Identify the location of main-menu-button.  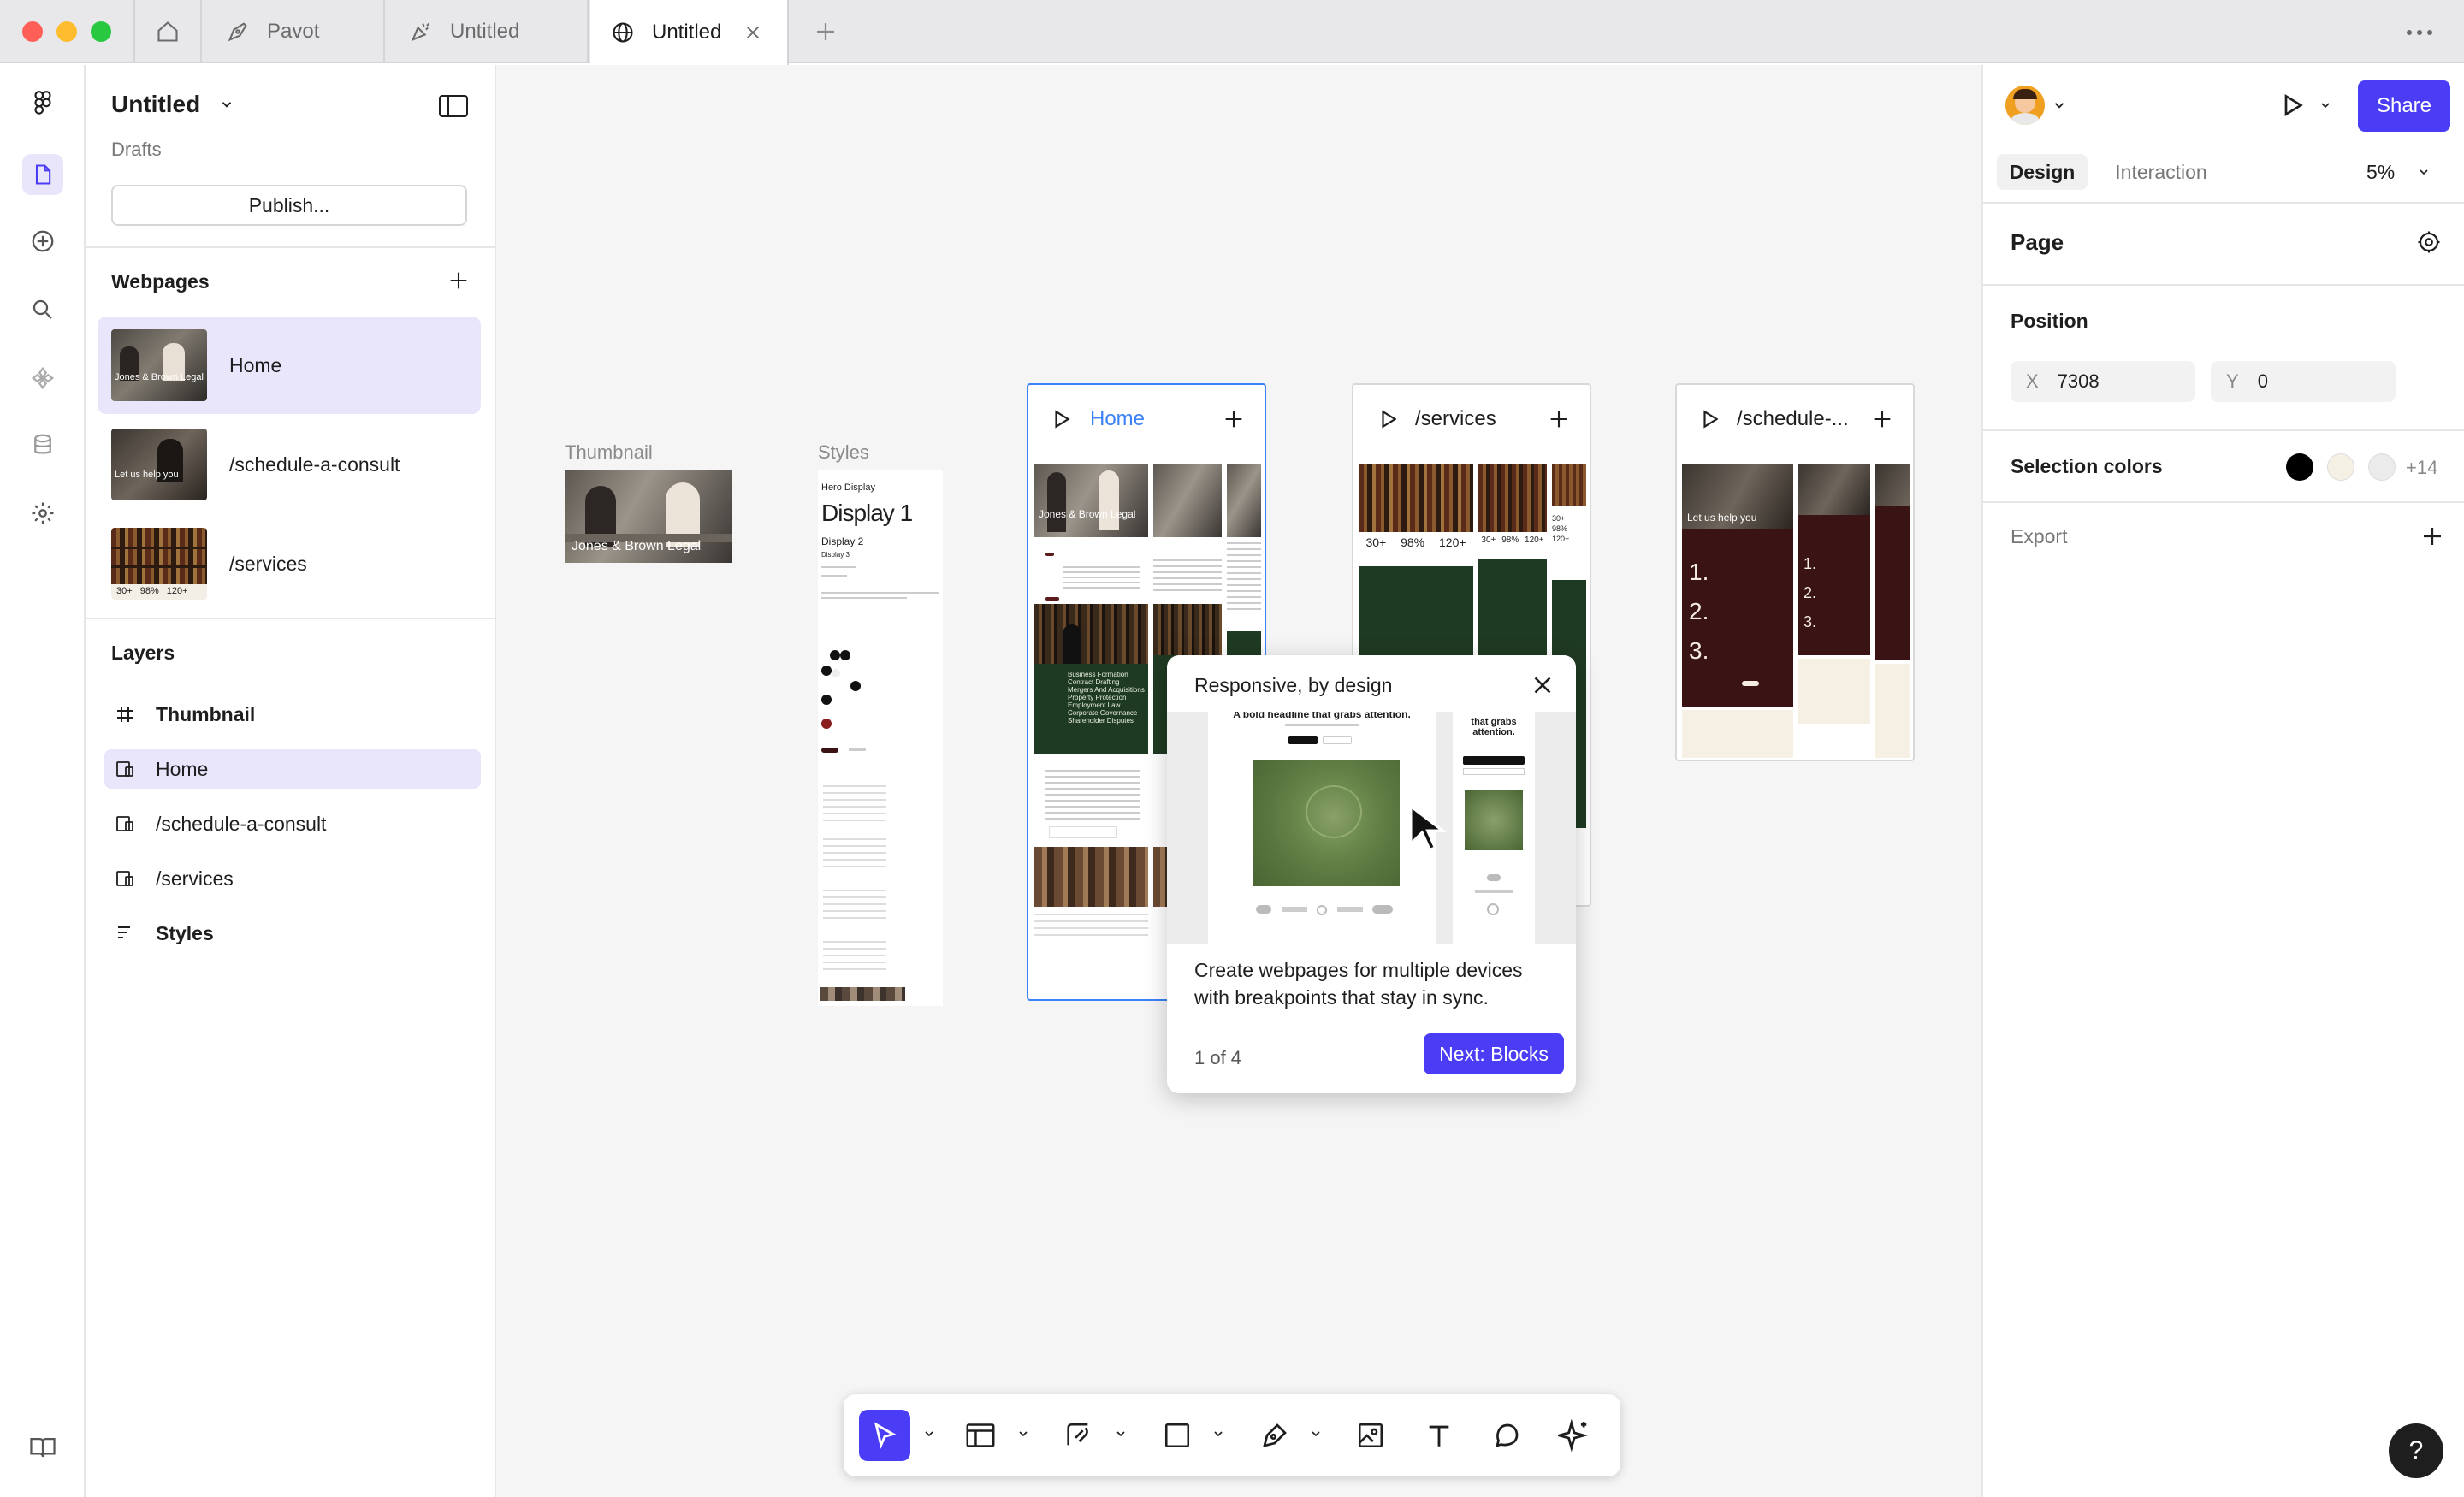
(42, 104).